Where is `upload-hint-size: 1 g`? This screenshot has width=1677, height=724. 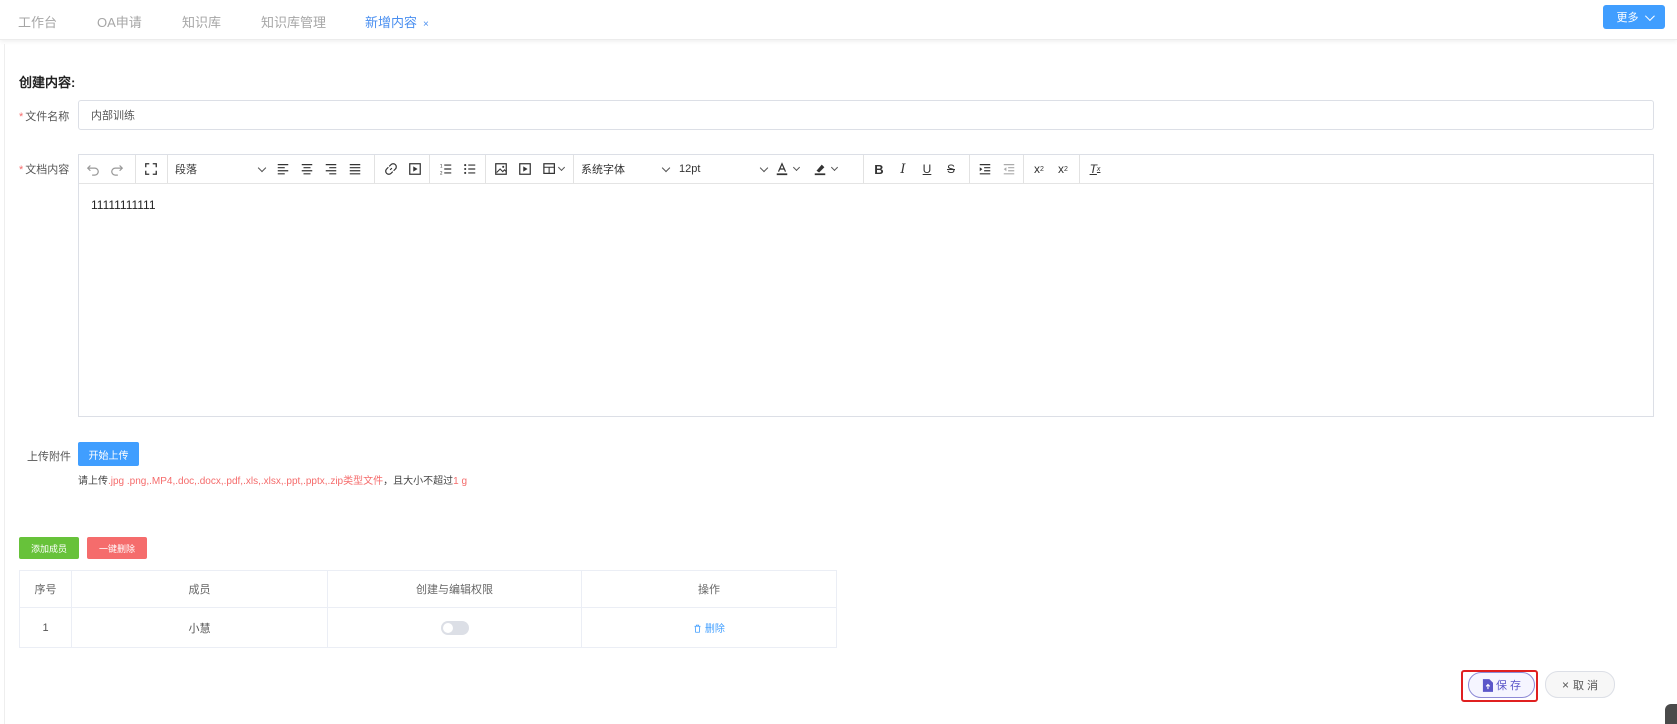
upload-hint-size: 1 g is located at coordinates (460, 481).